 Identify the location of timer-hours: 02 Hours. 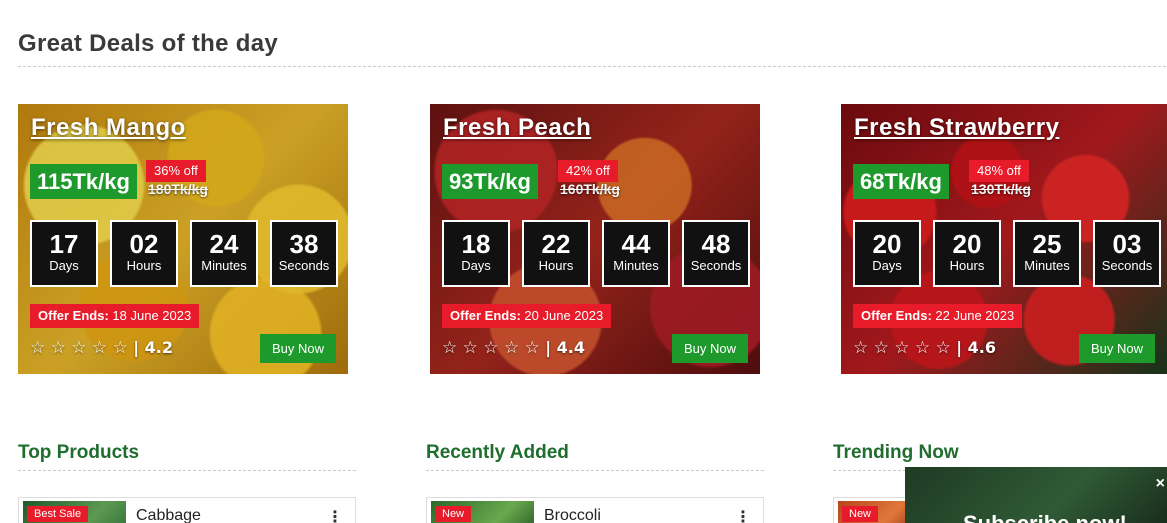
(144, 253).